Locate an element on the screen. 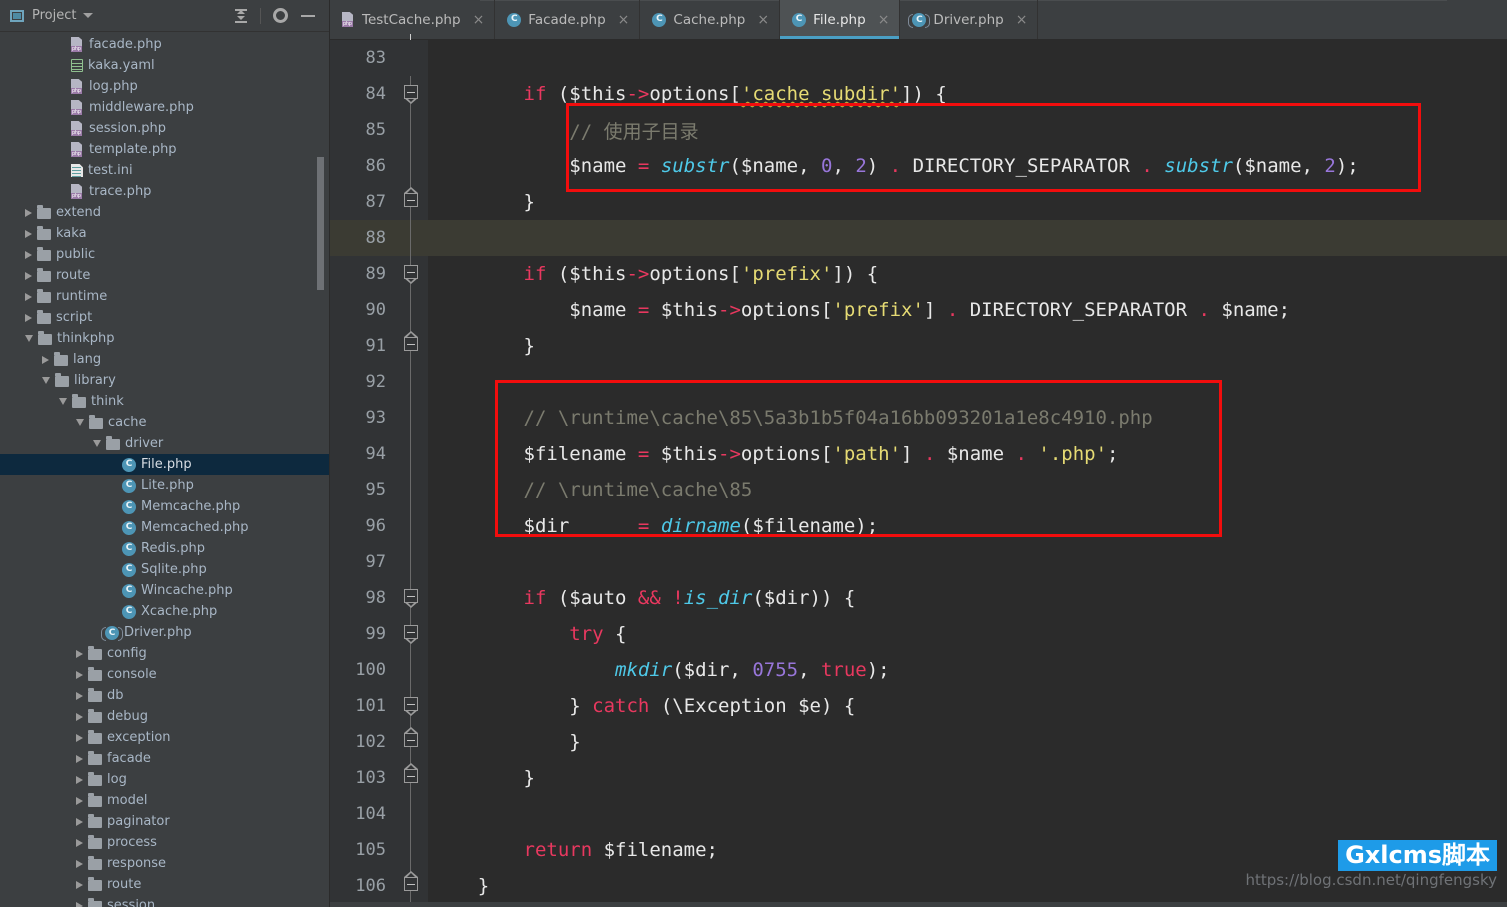 This screenshot has width=1507, height=907. code-line-99: 99 try { is located at coordinates (918, 634).